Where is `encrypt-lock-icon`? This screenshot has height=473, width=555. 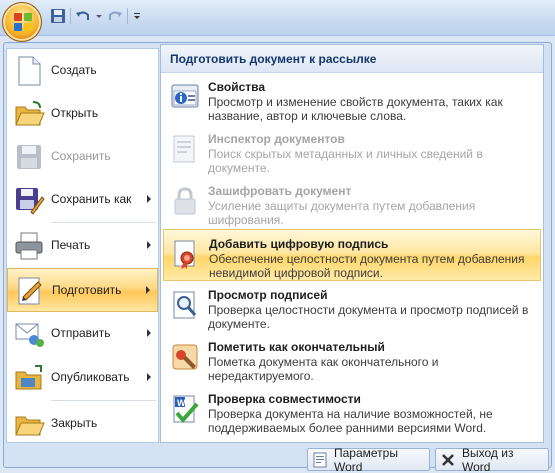 encrypt-lock-icon is located at coordinates (185, 201).